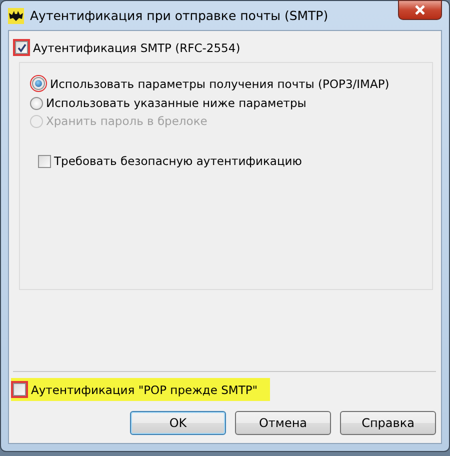 The height and width of the screenshot is (456, 450). I want to click on dialog-button: Справка, so click(388, 423).